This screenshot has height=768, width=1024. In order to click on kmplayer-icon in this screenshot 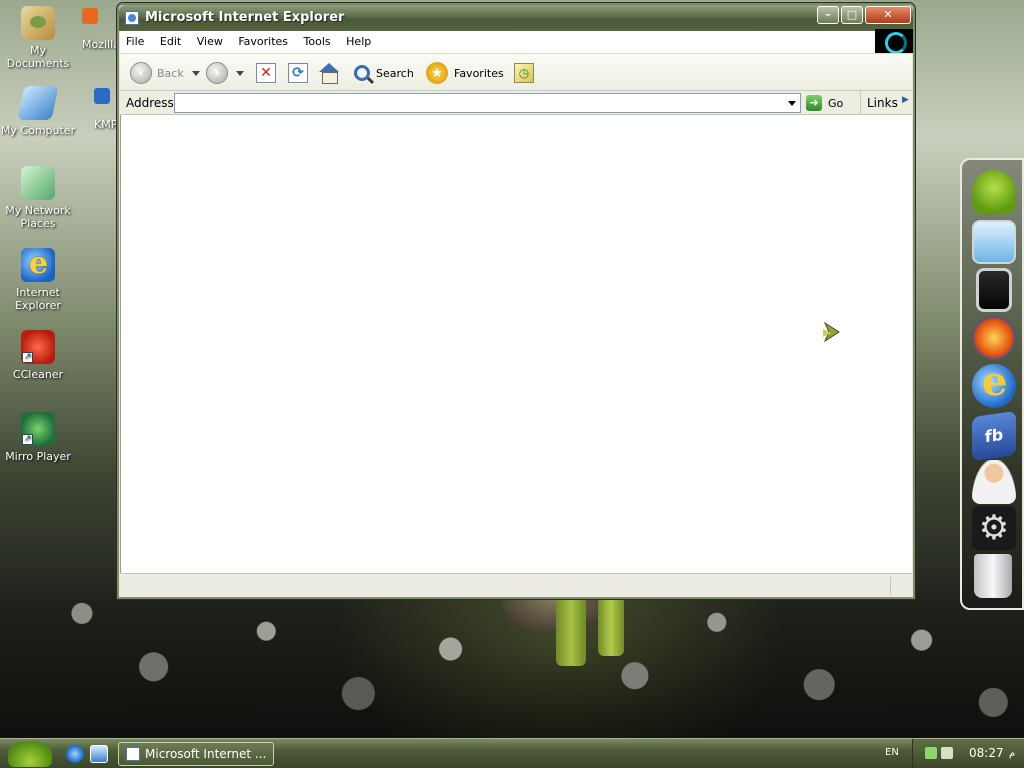, I will do `click(102, 96)`.